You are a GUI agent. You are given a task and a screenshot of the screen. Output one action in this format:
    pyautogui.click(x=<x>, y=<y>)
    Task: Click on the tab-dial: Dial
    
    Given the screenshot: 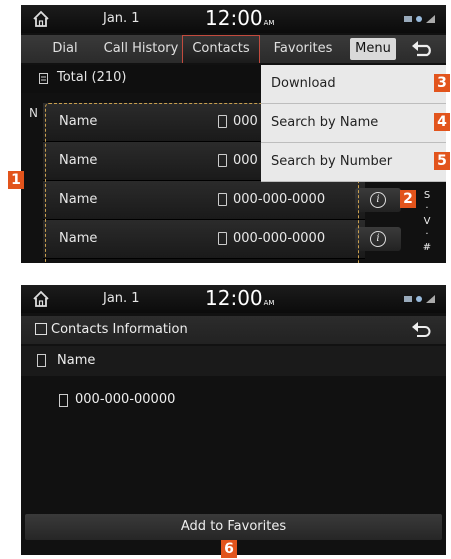 What is the action you would take?
    pyautogui.click(x=65, y=49)
    